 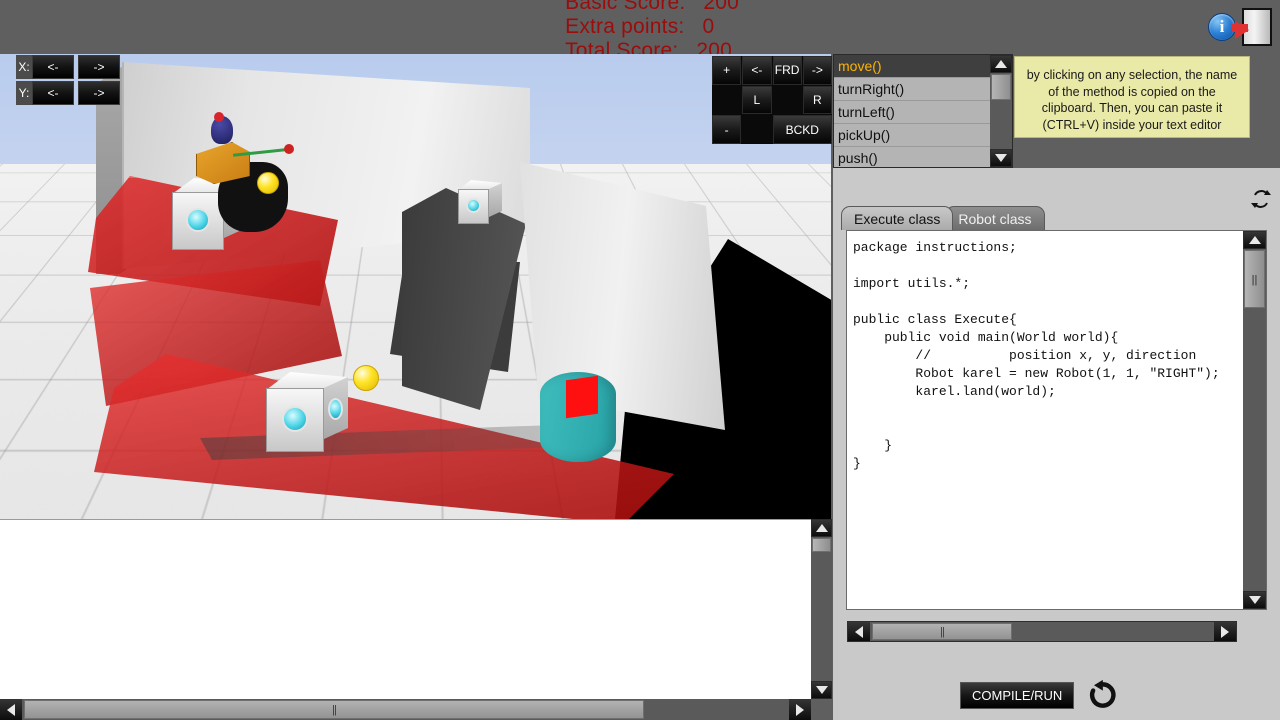 What do you see at coordinates (53, 67) in the screenshot?
I see `axis-x-decrease-button: <-` at bounding box center [53, 67].